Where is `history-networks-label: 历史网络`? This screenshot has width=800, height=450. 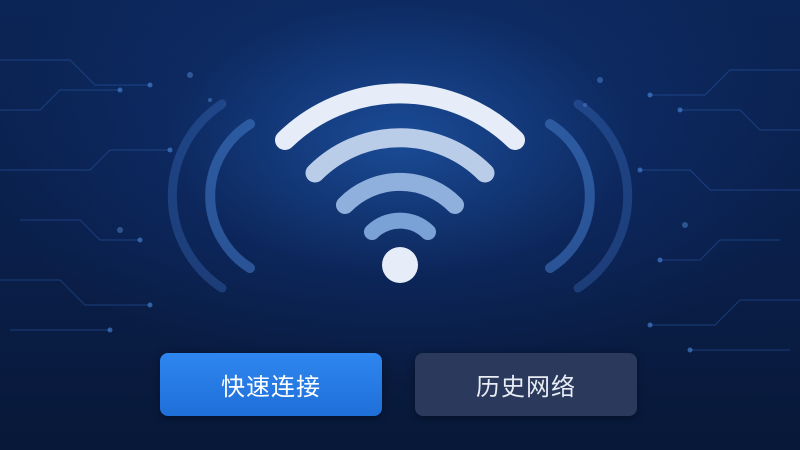
history-networks-label: 历史网络 is located at coordinates (526, 387).